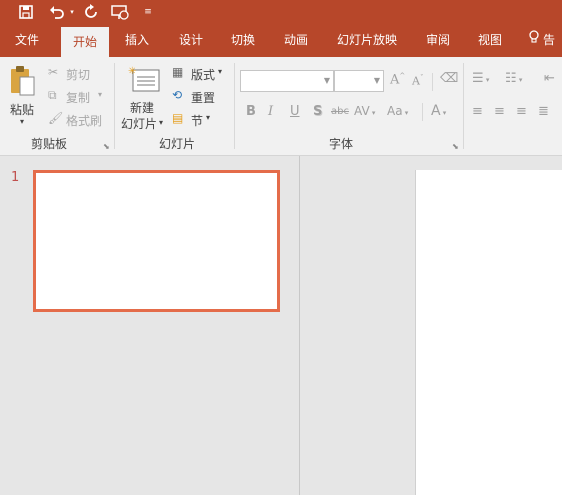 The width and height of the screenshot is (562, 495). Describe the element at coordinates (534, 40) in the screenshot. I see `lightbulb-icon` at that location.